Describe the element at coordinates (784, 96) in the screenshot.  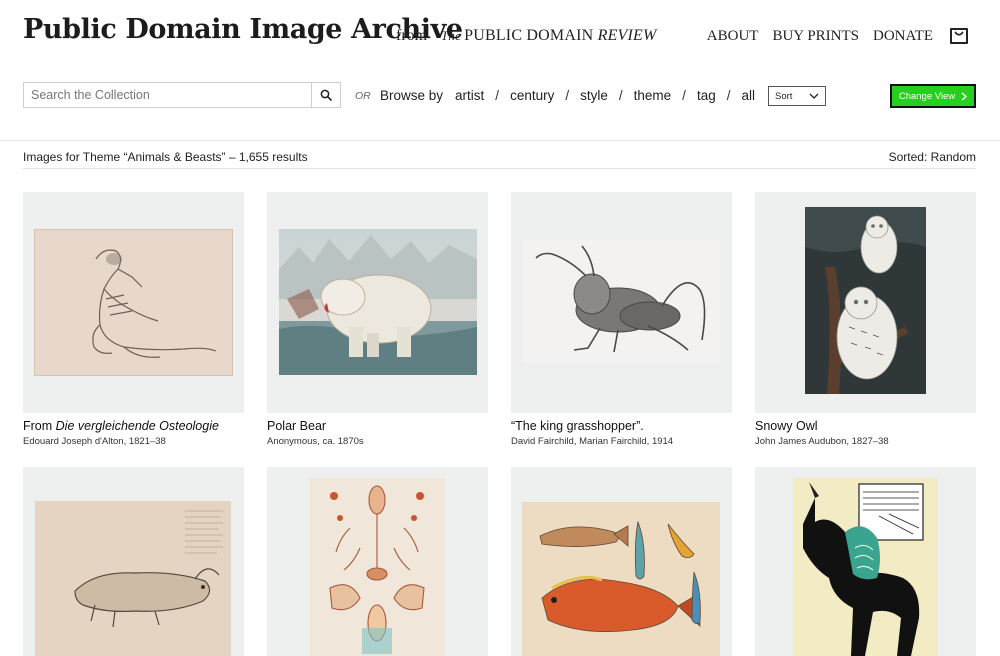
I see `sort-selected-value: Sort` at that location.